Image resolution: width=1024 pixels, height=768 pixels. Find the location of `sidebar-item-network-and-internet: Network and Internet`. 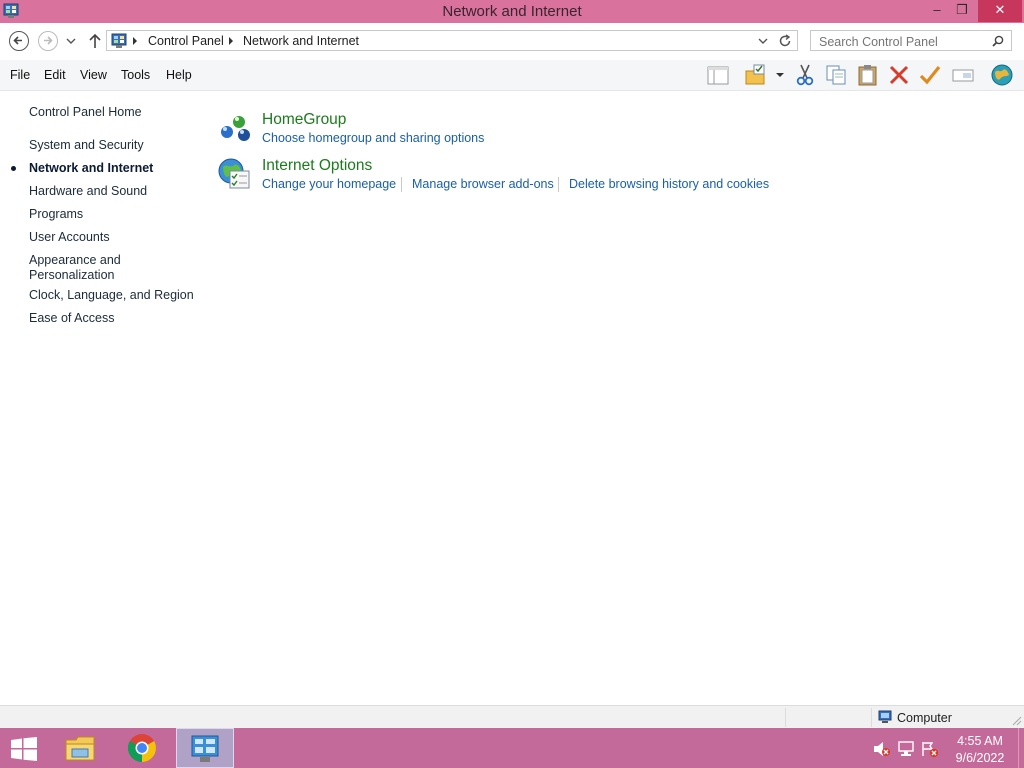

sidebar-item-network-and-internet: Network and Internet is located at coordinates (91, 168).